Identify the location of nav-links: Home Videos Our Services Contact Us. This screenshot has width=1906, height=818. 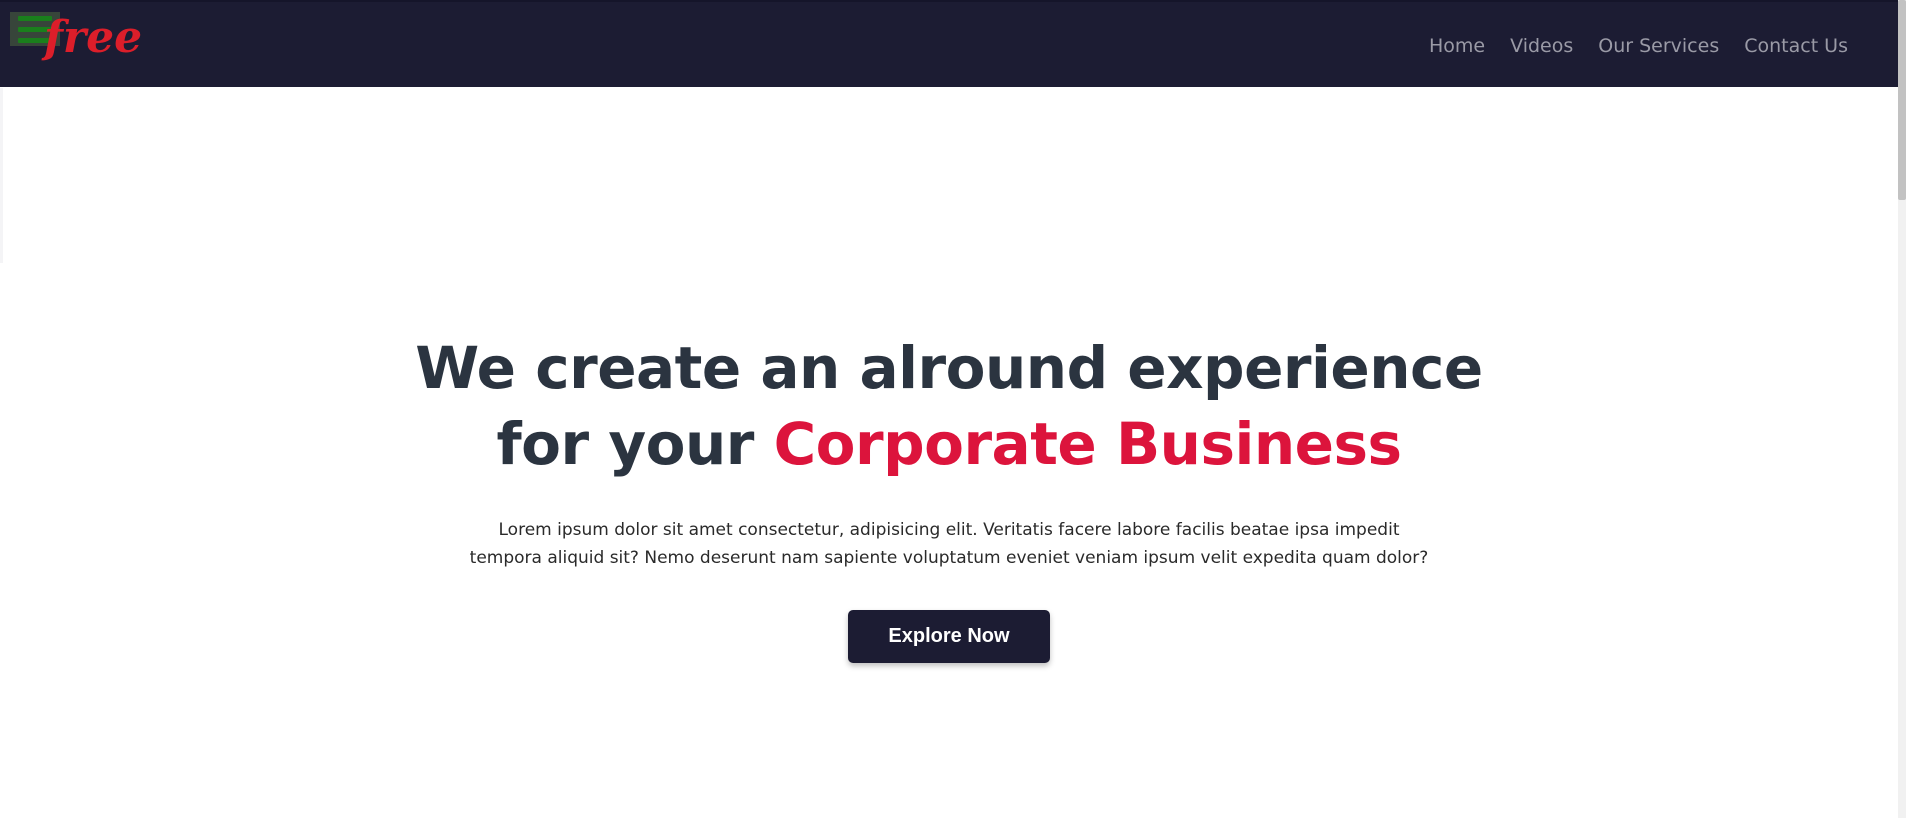
(1626, 45).